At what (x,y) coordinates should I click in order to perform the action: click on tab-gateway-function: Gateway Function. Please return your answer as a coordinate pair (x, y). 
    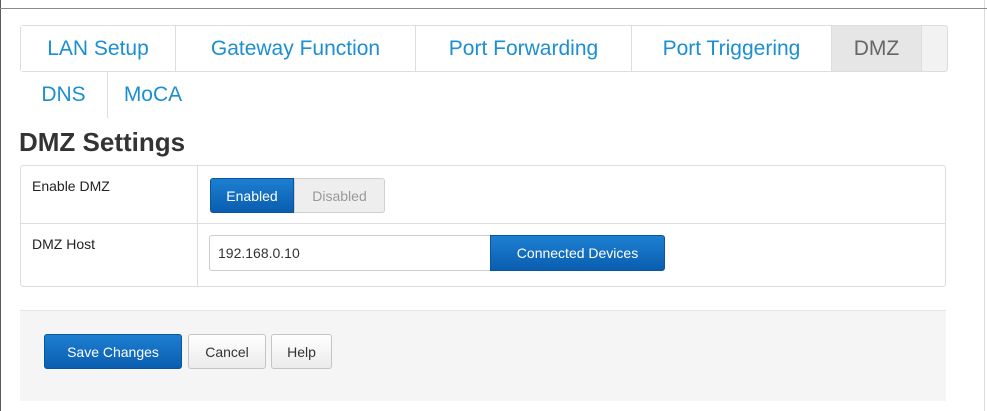
    Looking at the image, I should click on (296, 48).